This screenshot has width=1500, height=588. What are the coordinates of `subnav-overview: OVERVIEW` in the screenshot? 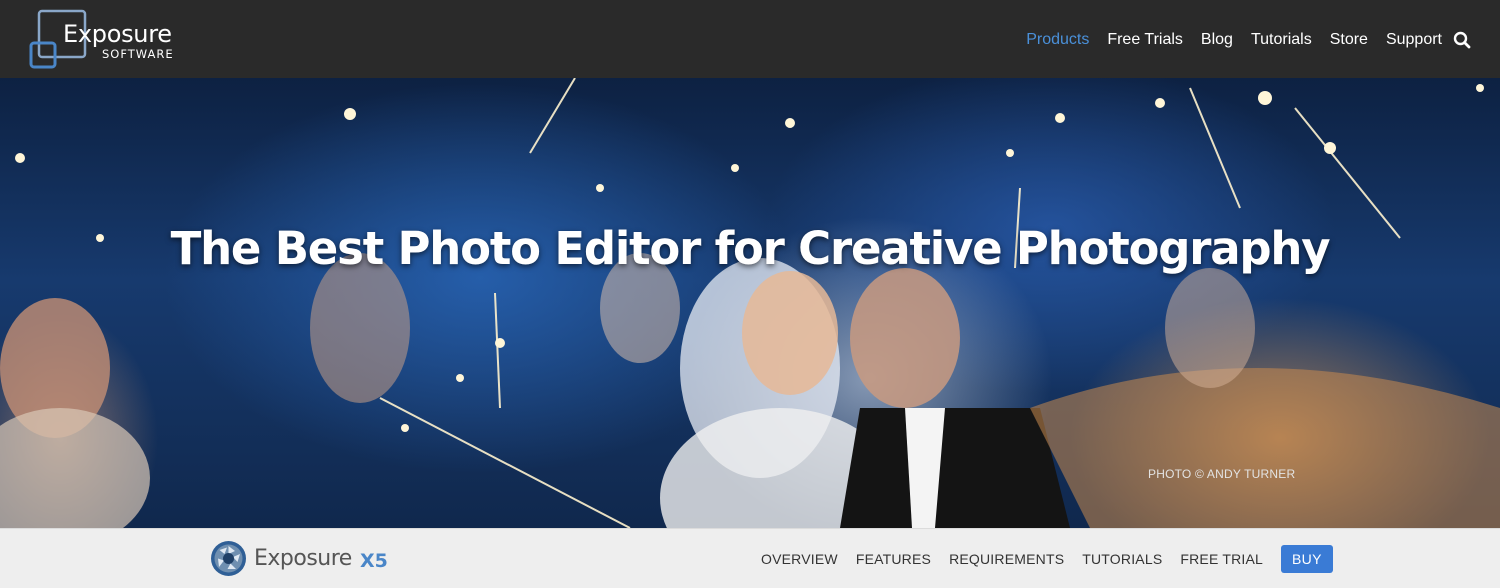 It's located at (799, 559).